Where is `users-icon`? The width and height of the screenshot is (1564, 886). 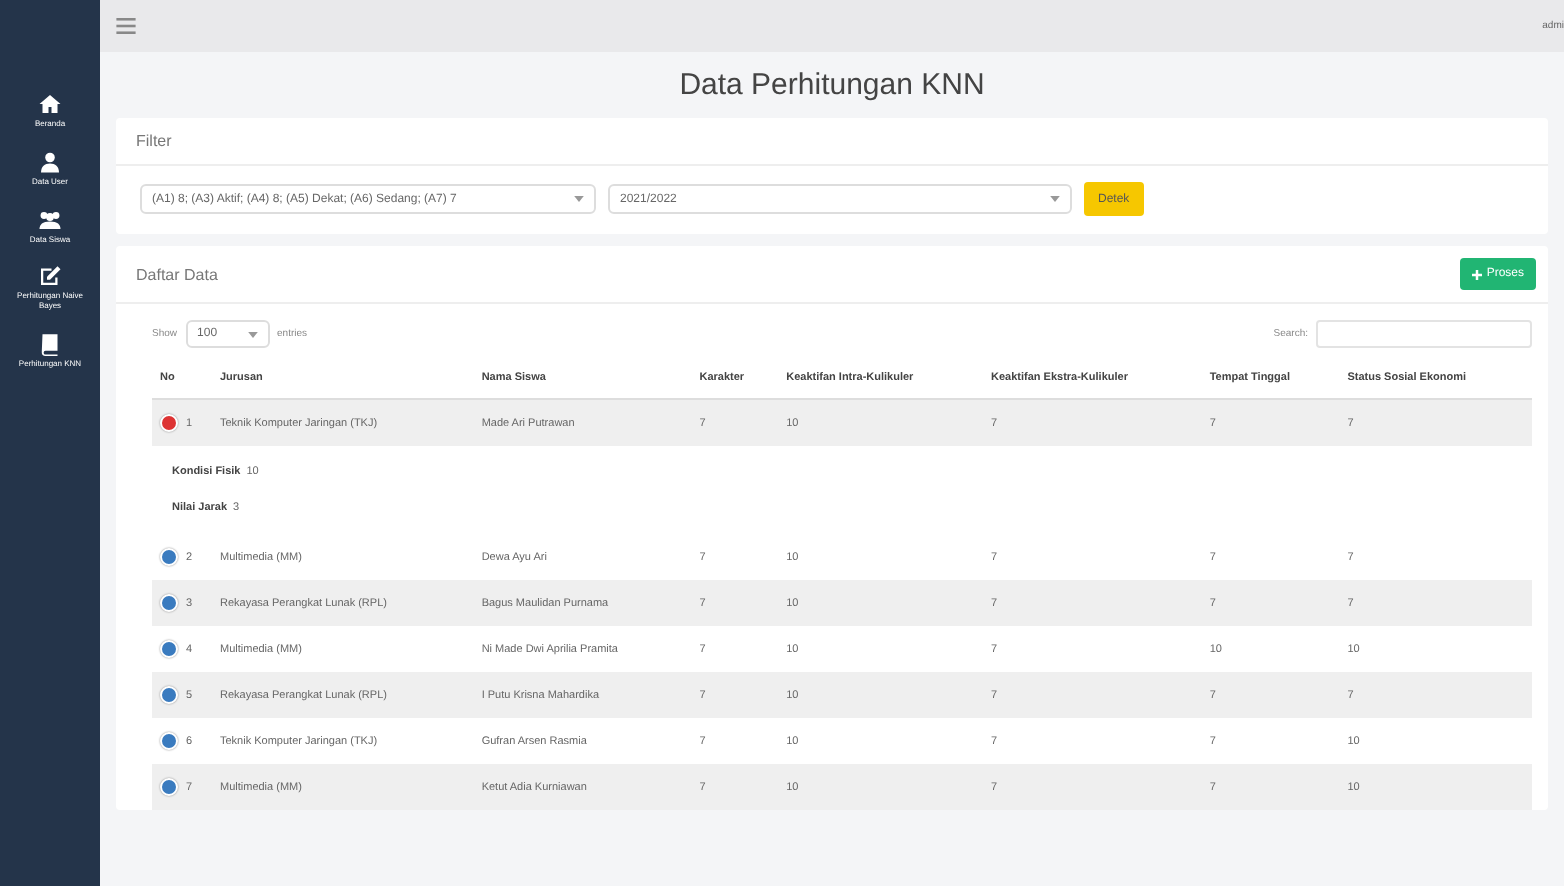
users-icon is located at coordinates (50, 219).